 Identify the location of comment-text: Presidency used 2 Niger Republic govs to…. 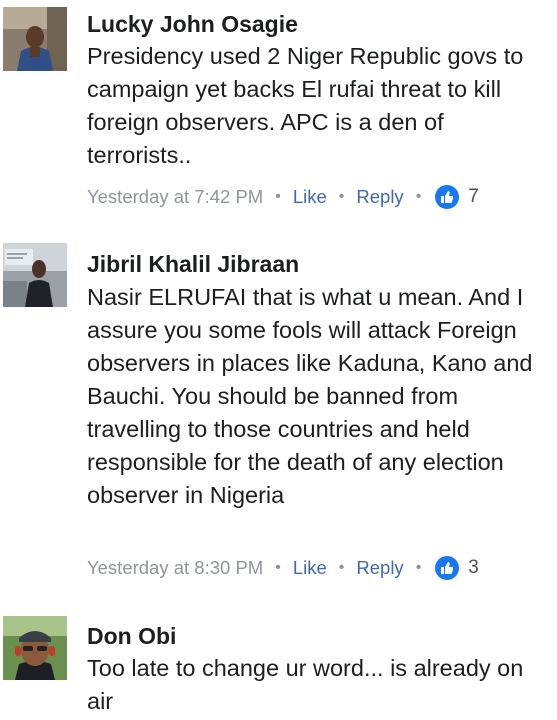
(305, 105).